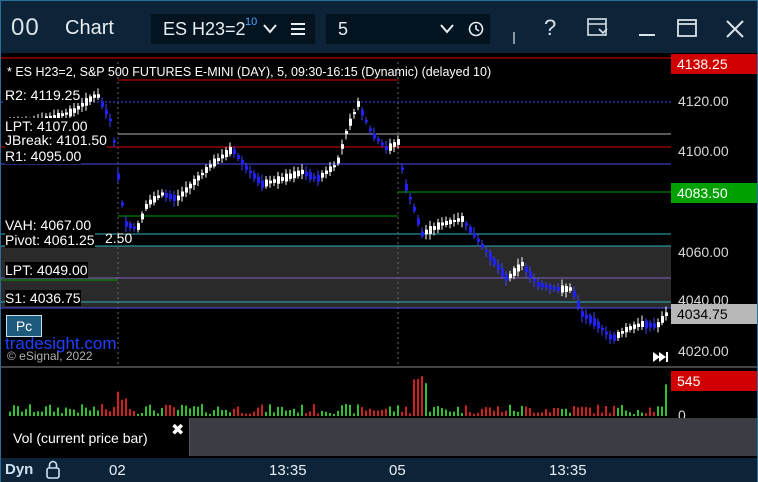 The image size is (758, 482). What do you see at coordinates (598, 28) in the screenshot?
I see `template-icon` at bounding box center [598, 28].